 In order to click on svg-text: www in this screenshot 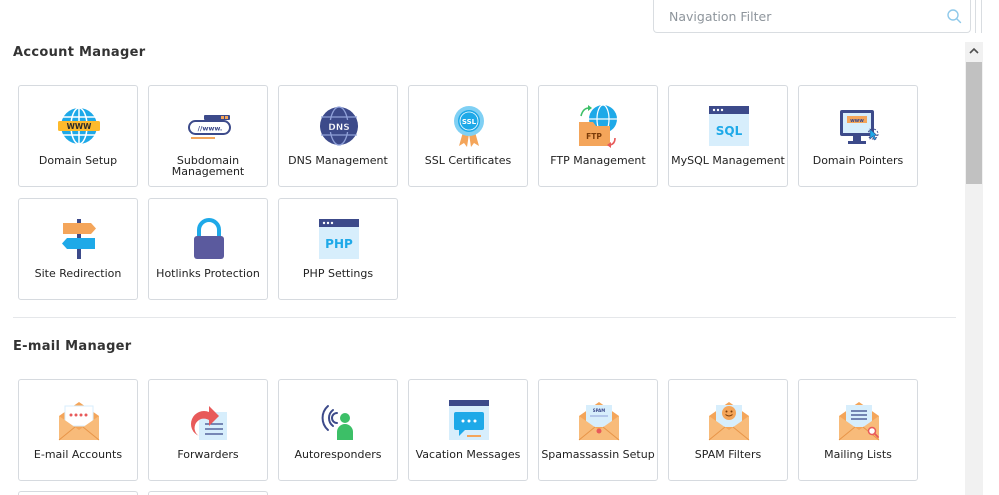, I will do `click(857, 121)`.